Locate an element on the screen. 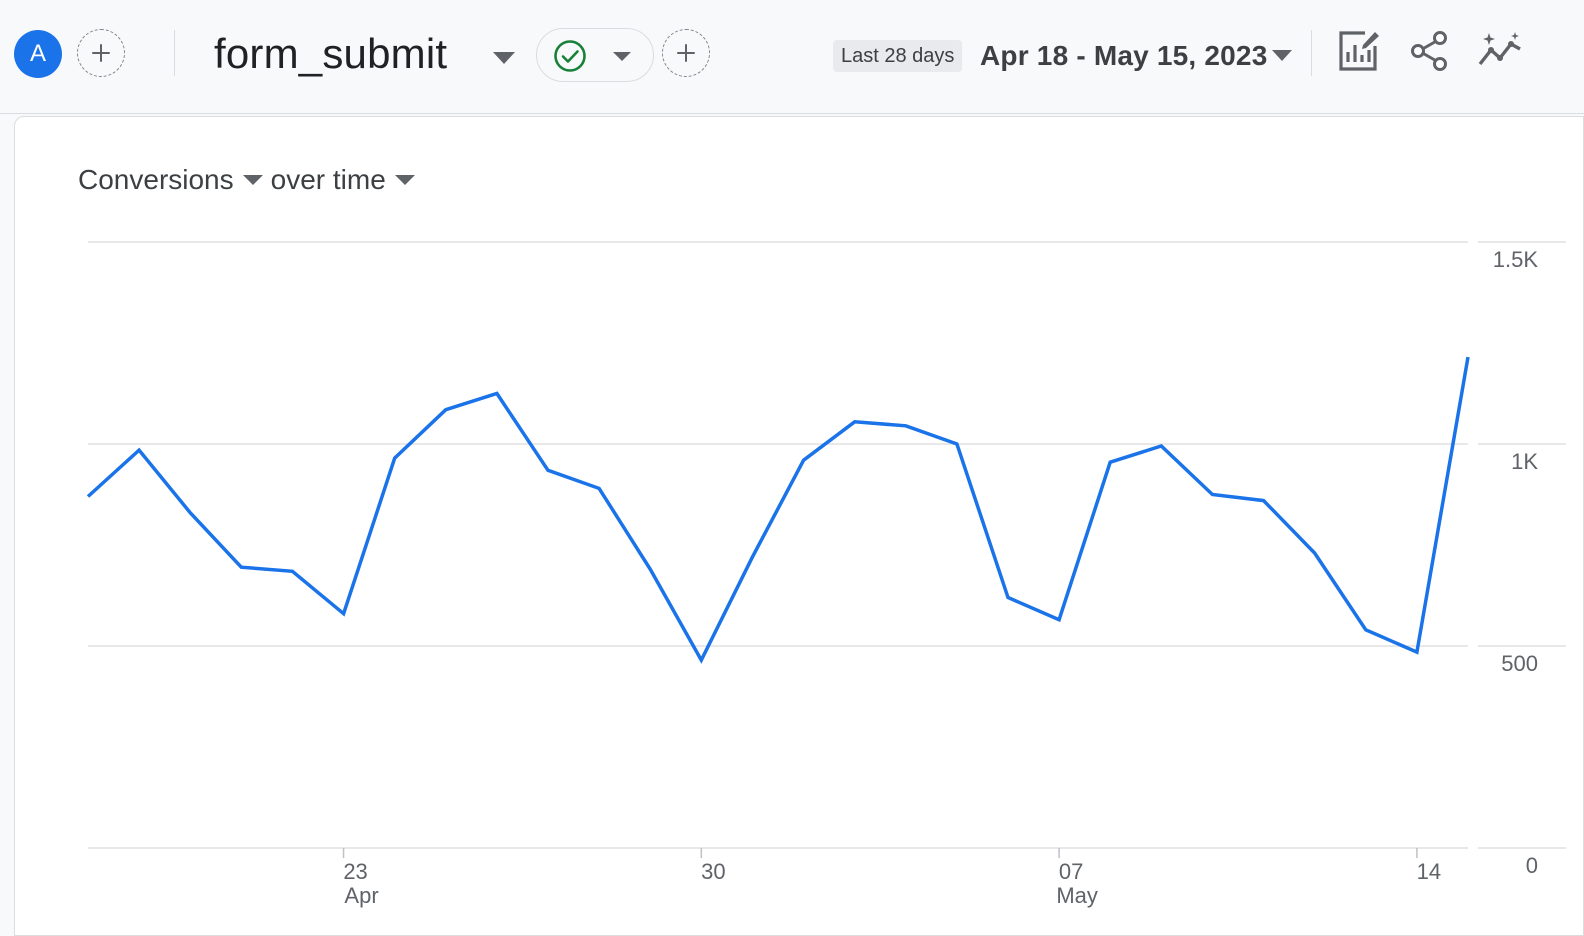 This screenshot has width=1584, height=936. y-tick-label: 1.5K is located at coordinates (1516, 259).